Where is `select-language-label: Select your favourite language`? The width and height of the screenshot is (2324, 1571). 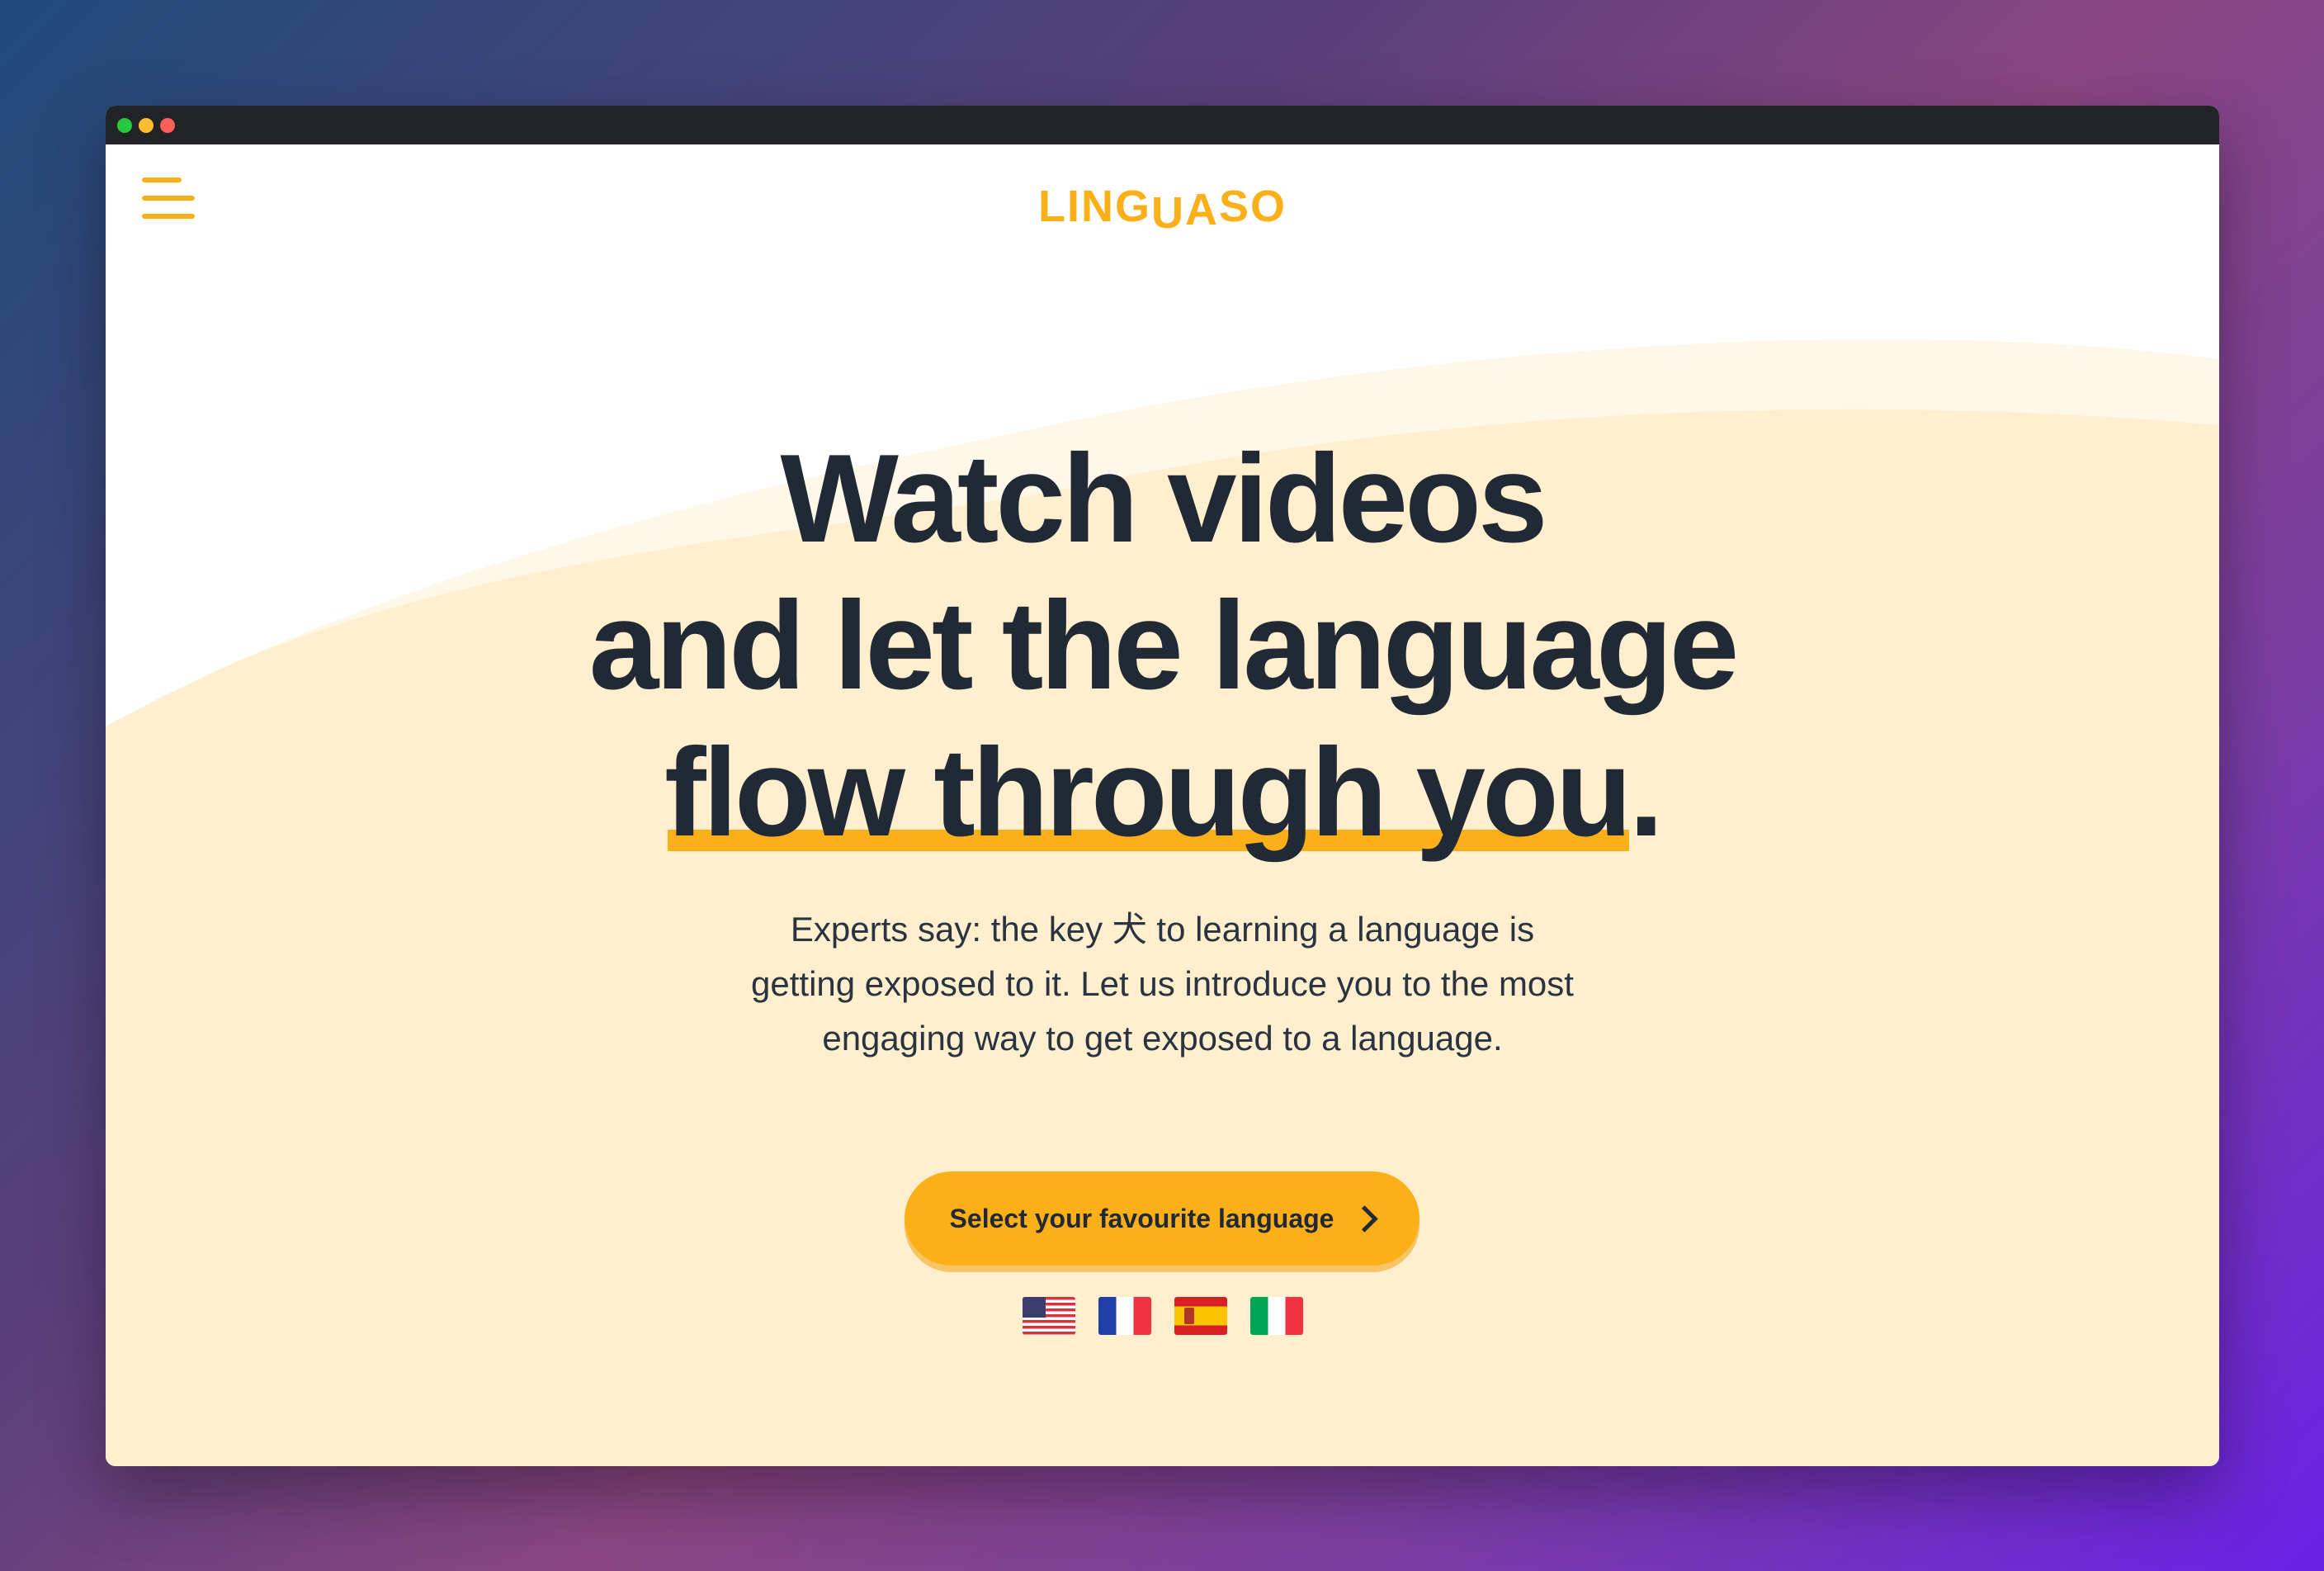 select-language-label: Select your favourite language is located at coordinates (1141, 1218).